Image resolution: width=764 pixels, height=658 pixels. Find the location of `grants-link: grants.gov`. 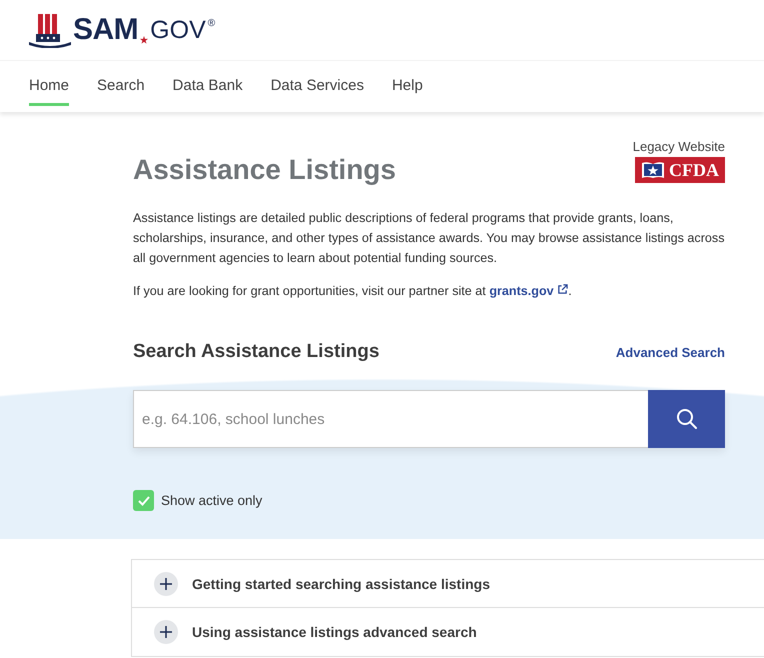

grants-link: grants.gov is located at coordinates (528, 291).